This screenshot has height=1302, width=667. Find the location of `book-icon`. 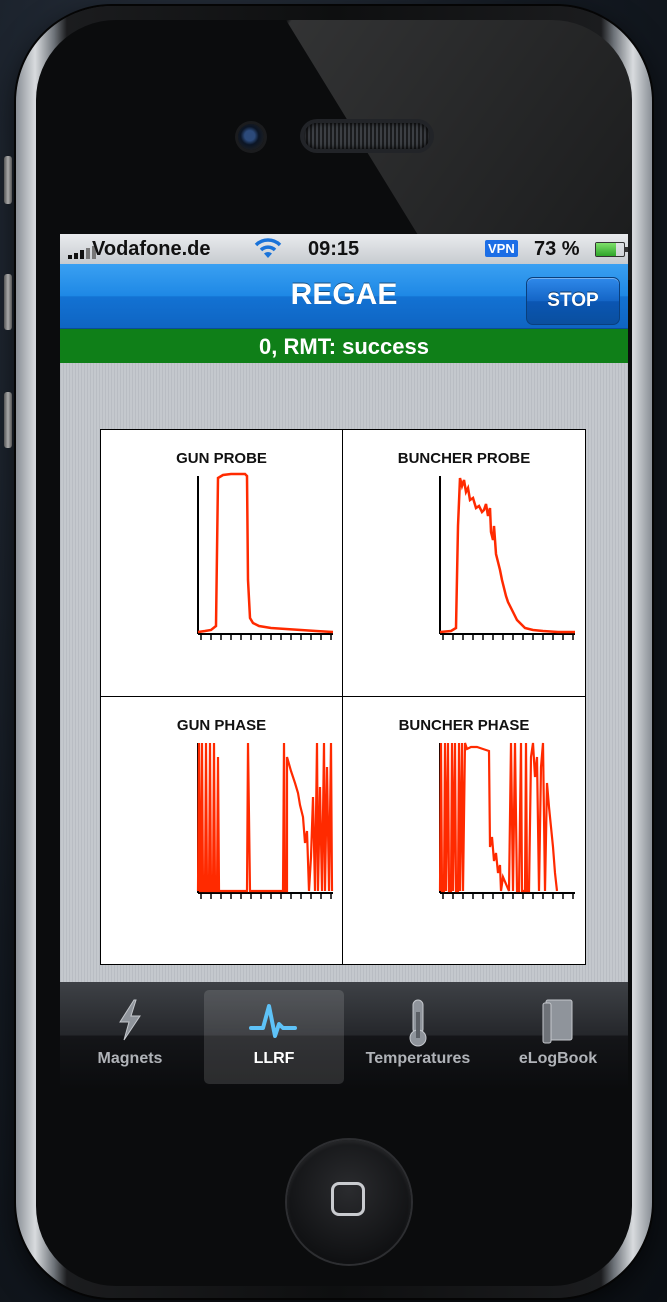

book-icon is located at coordinates (558, 1023).